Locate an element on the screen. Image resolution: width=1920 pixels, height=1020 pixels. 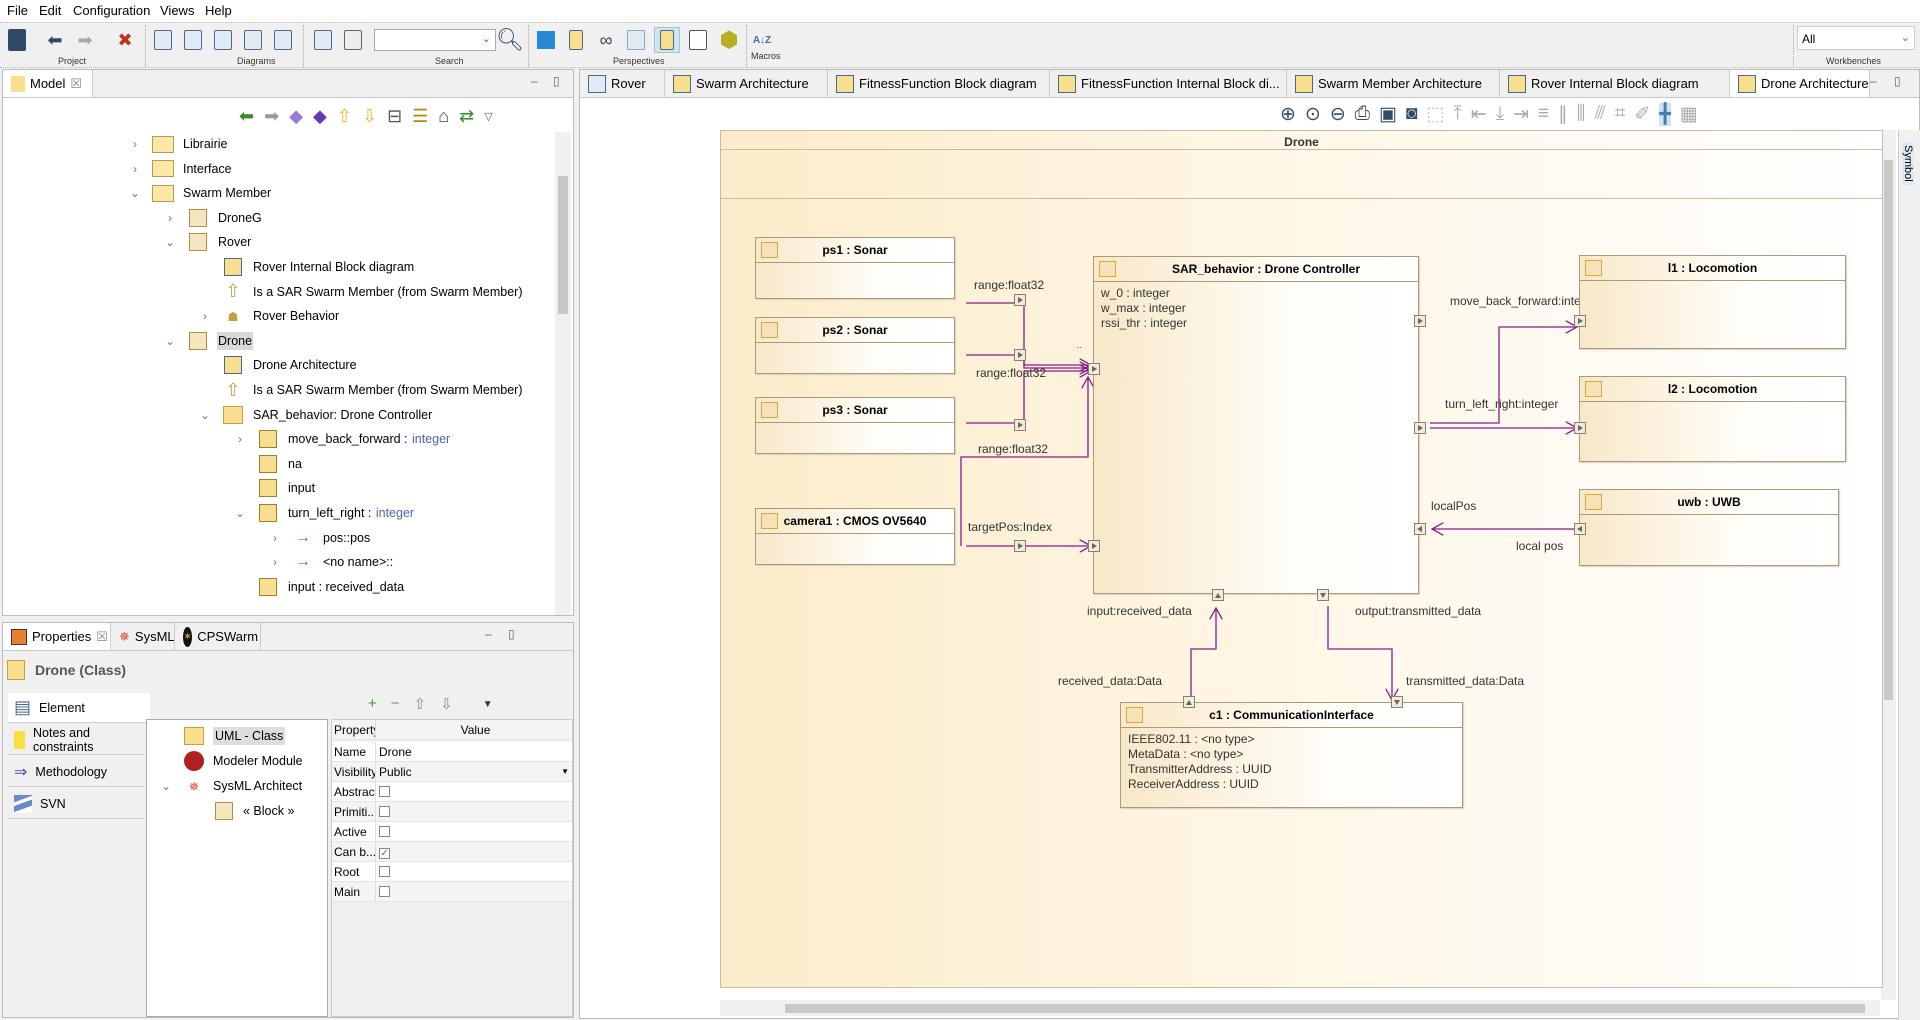
tree-item: › Interface is located at coordinates (180, 169).